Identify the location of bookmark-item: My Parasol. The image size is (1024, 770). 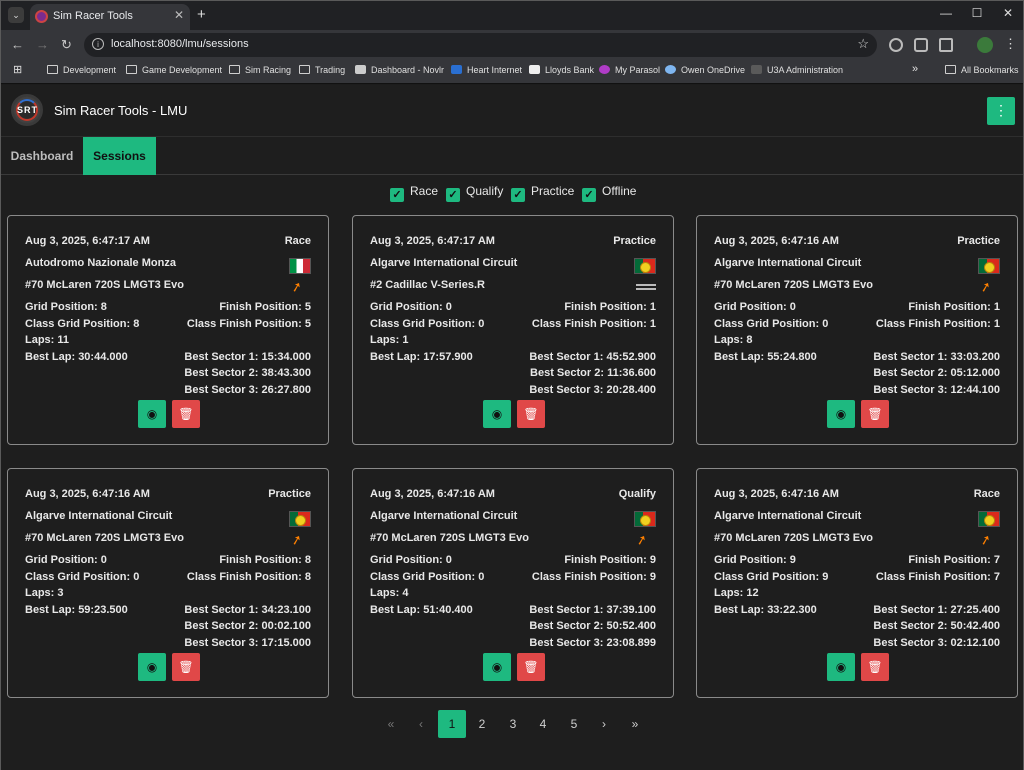
(629, 70).